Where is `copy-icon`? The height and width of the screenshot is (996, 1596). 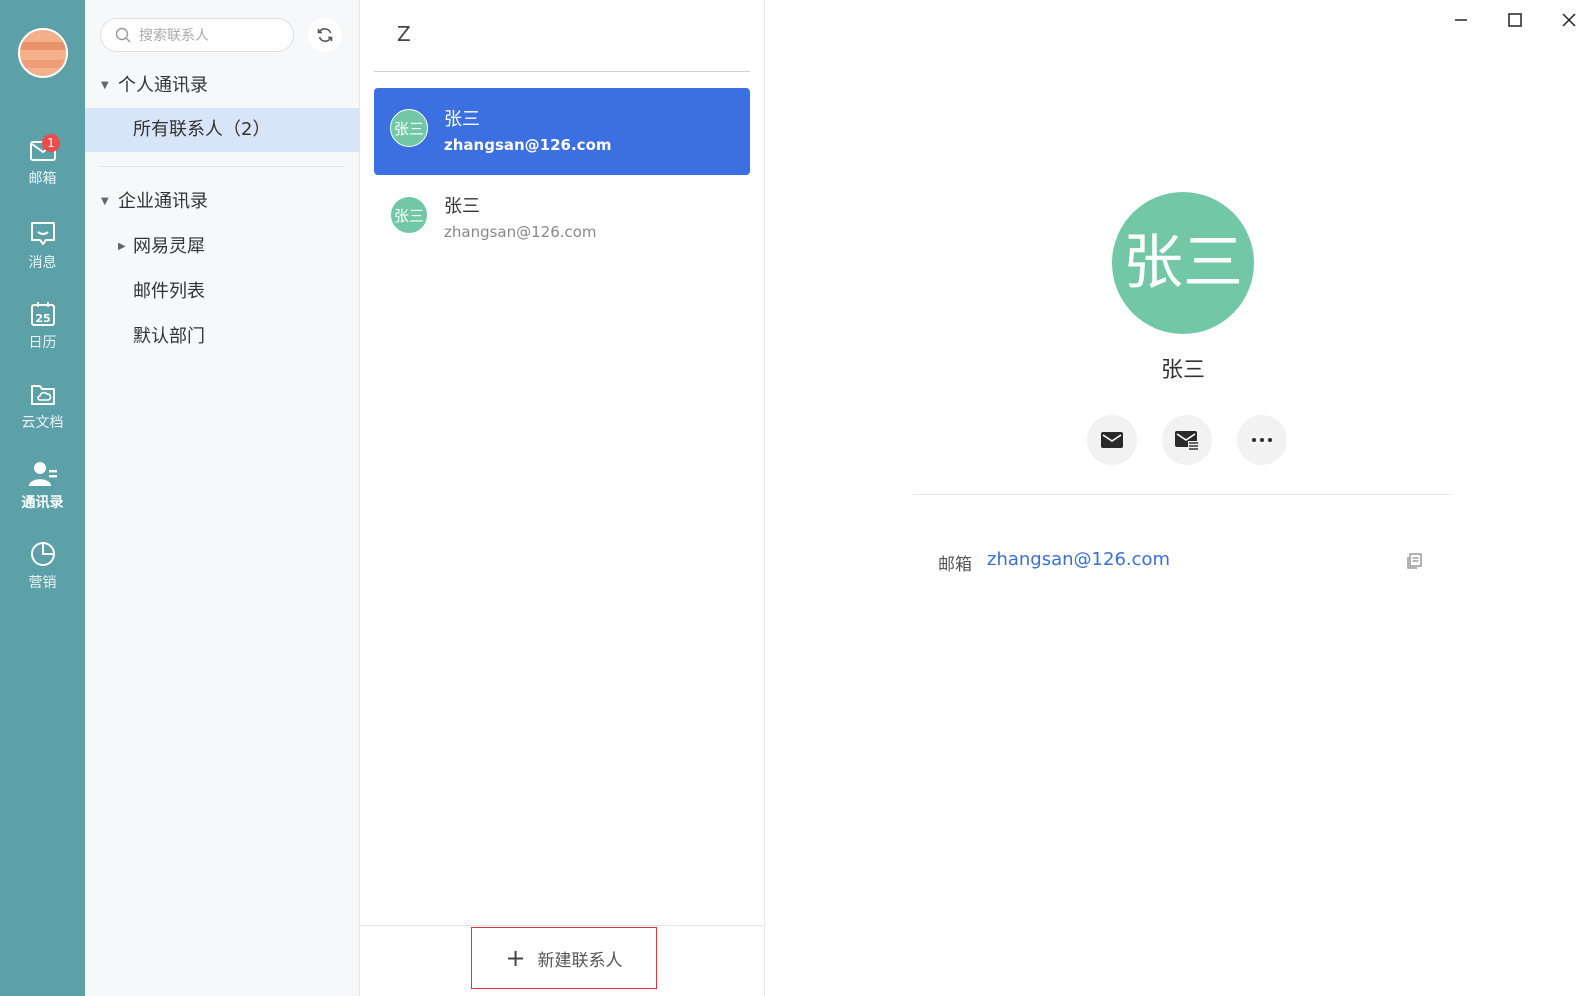
copy-icon is located at coordinates (1414, 561).